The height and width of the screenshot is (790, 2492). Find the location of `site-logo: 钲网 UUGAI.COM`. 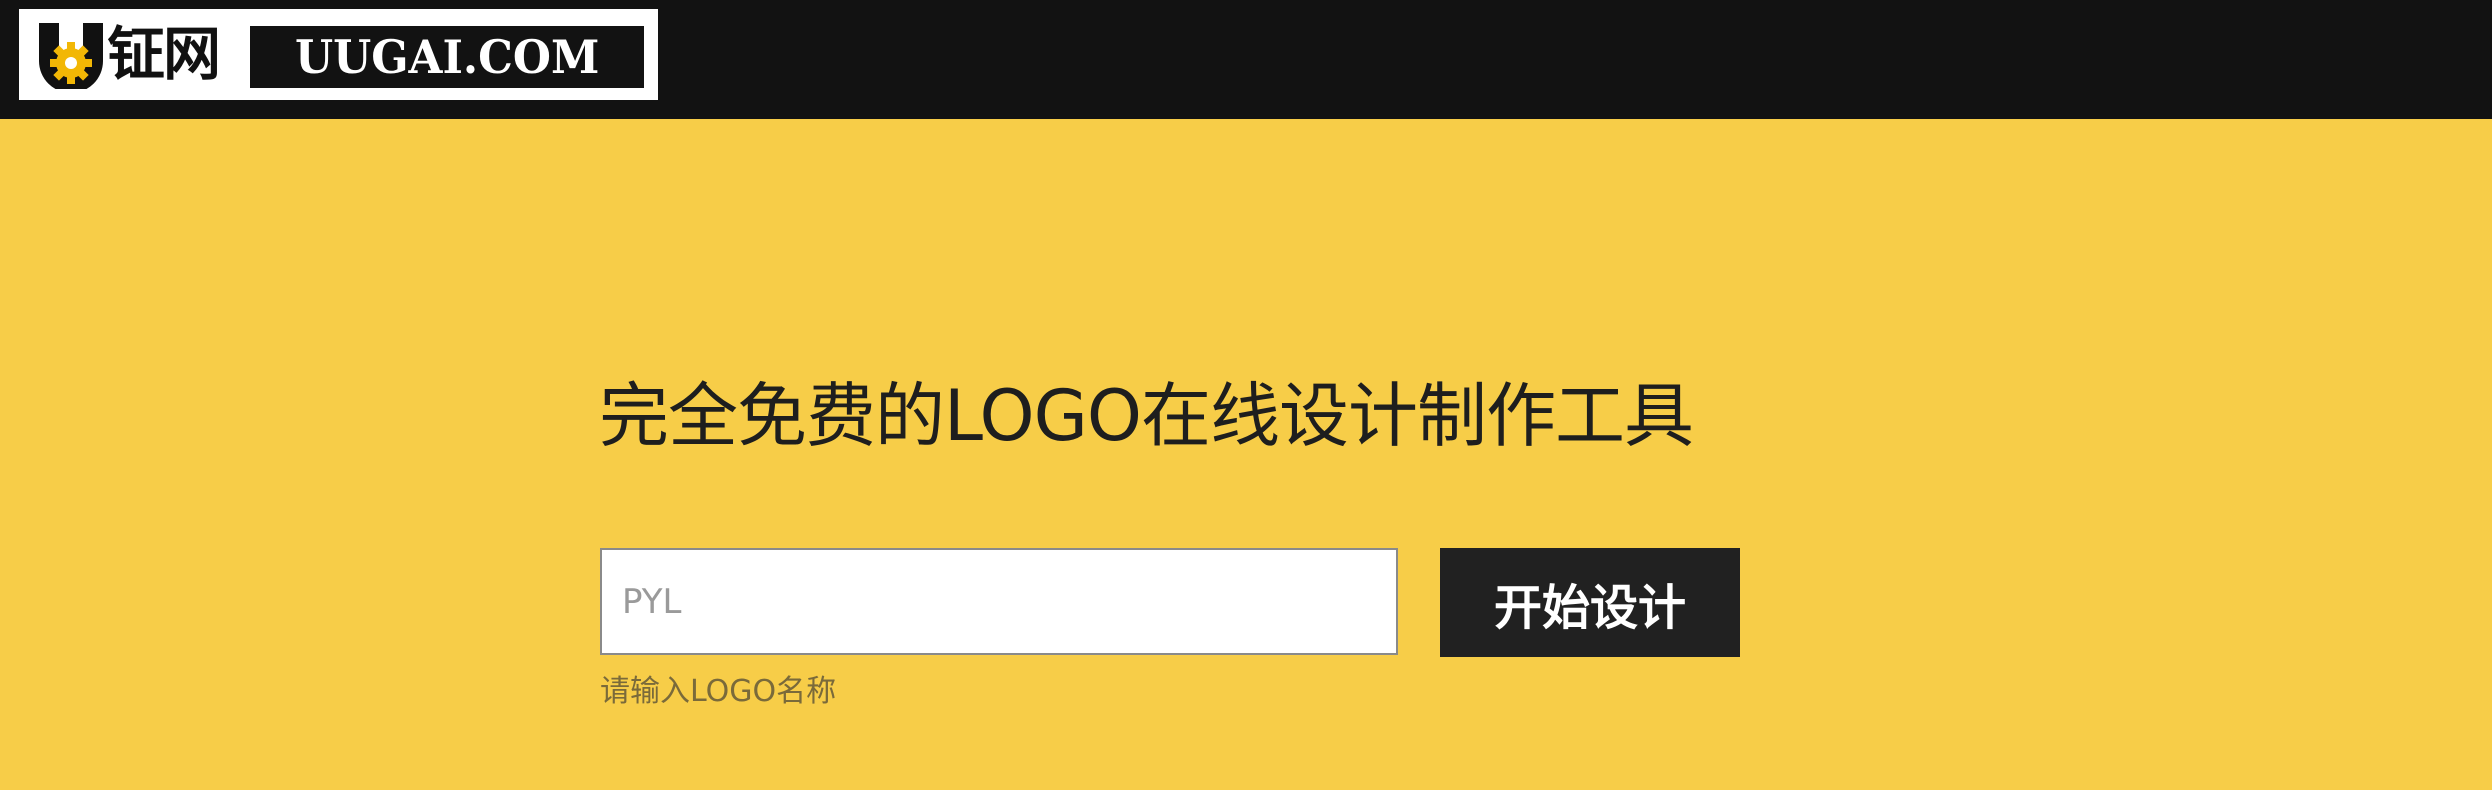

site-logo: 钲网 UUGAI.COM is located at coordinates (338, 54).